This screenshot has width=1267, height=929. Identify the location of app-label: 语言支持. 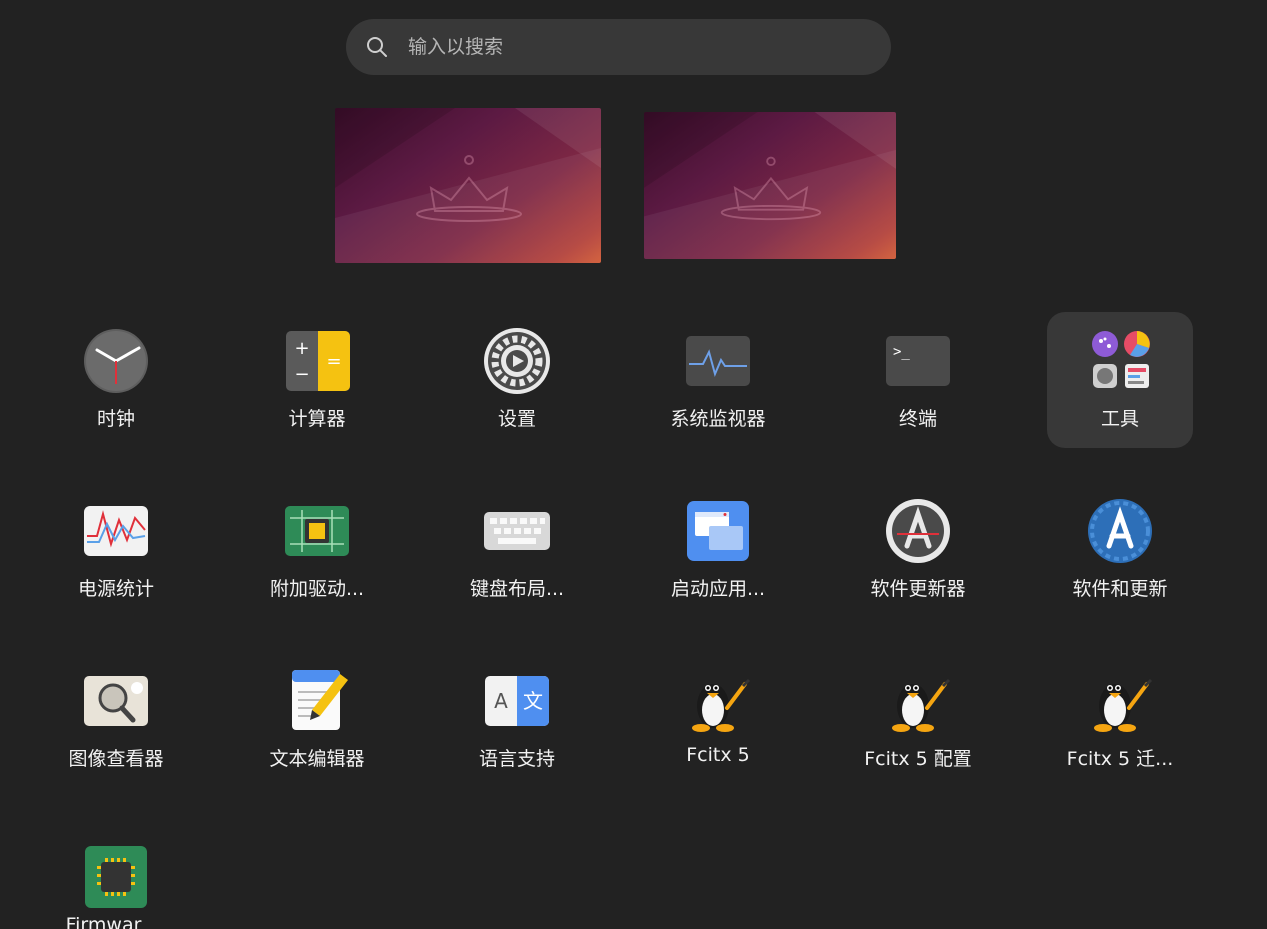
(516, 759).